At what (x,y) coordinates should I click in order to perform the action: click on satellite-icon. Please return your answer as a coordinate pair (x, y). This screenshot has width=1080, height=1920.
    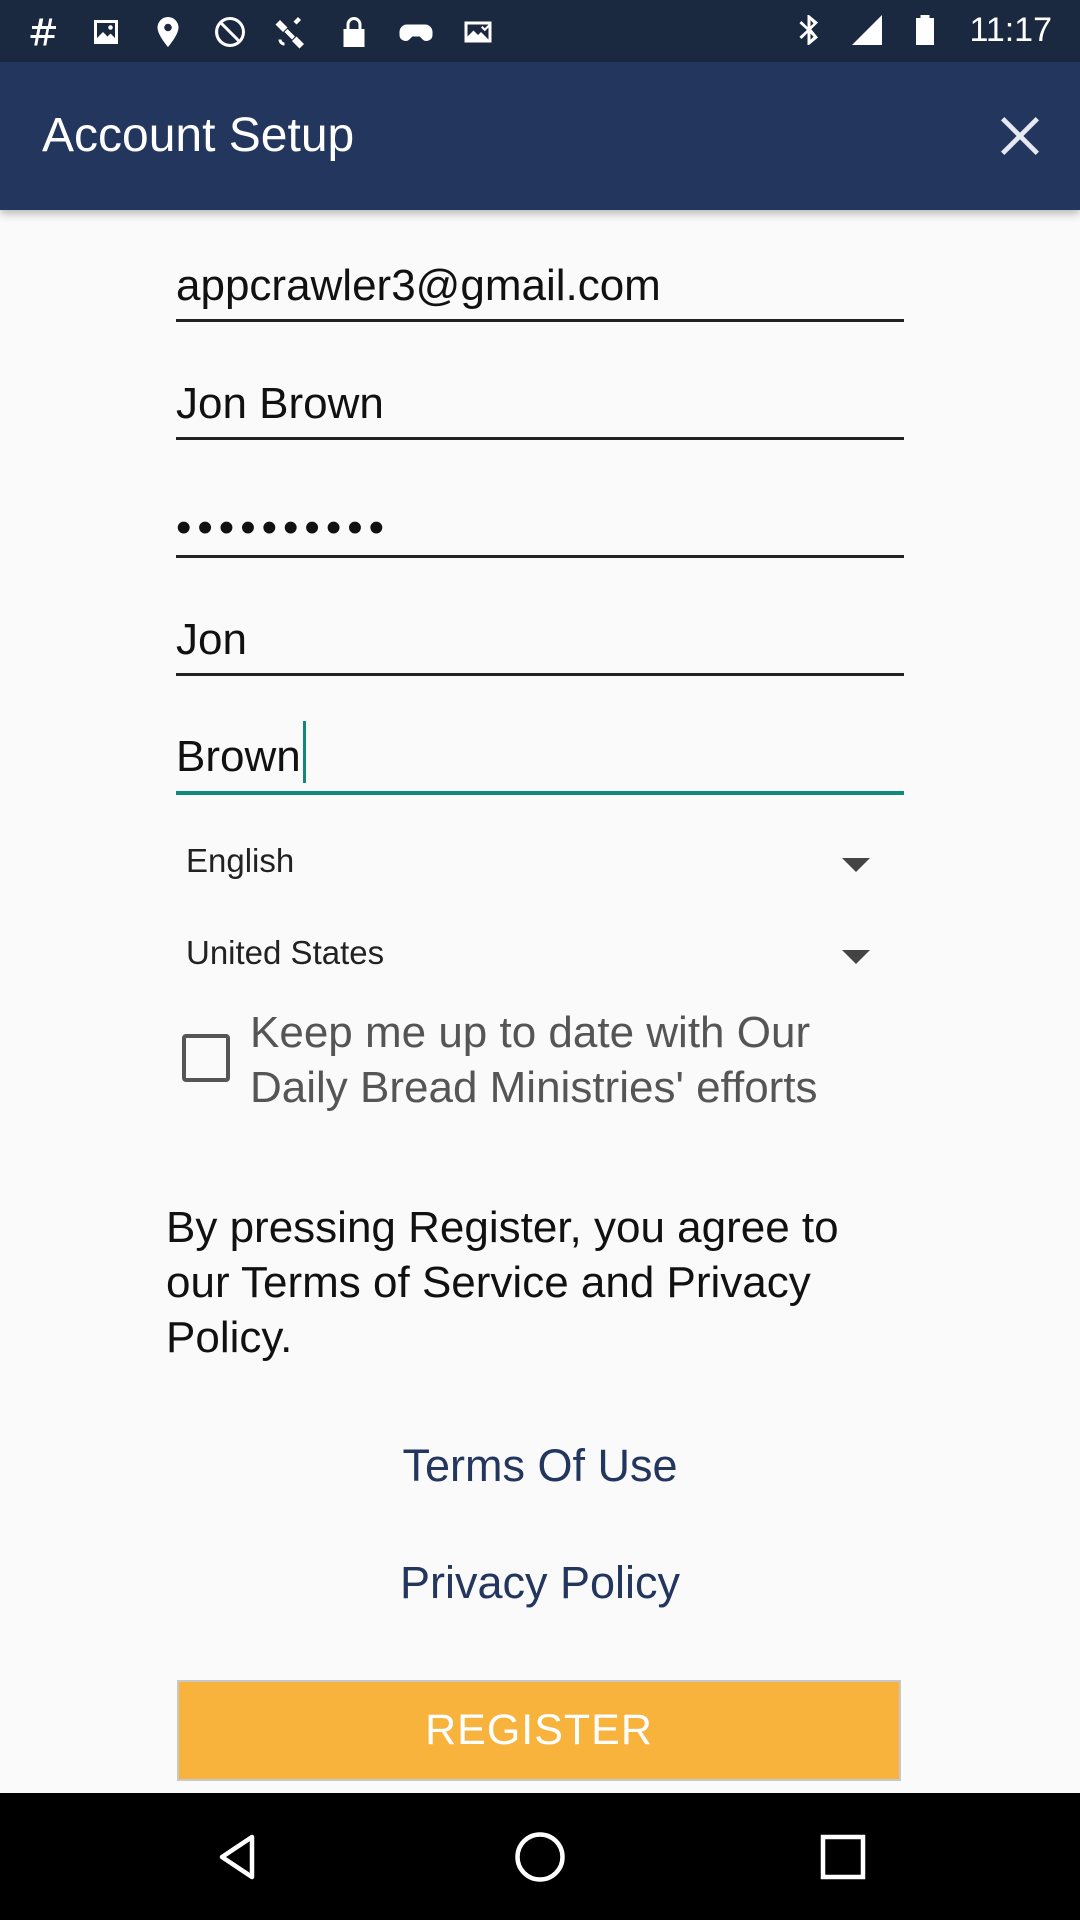
    Looking at the image, I should click on (292, 32).